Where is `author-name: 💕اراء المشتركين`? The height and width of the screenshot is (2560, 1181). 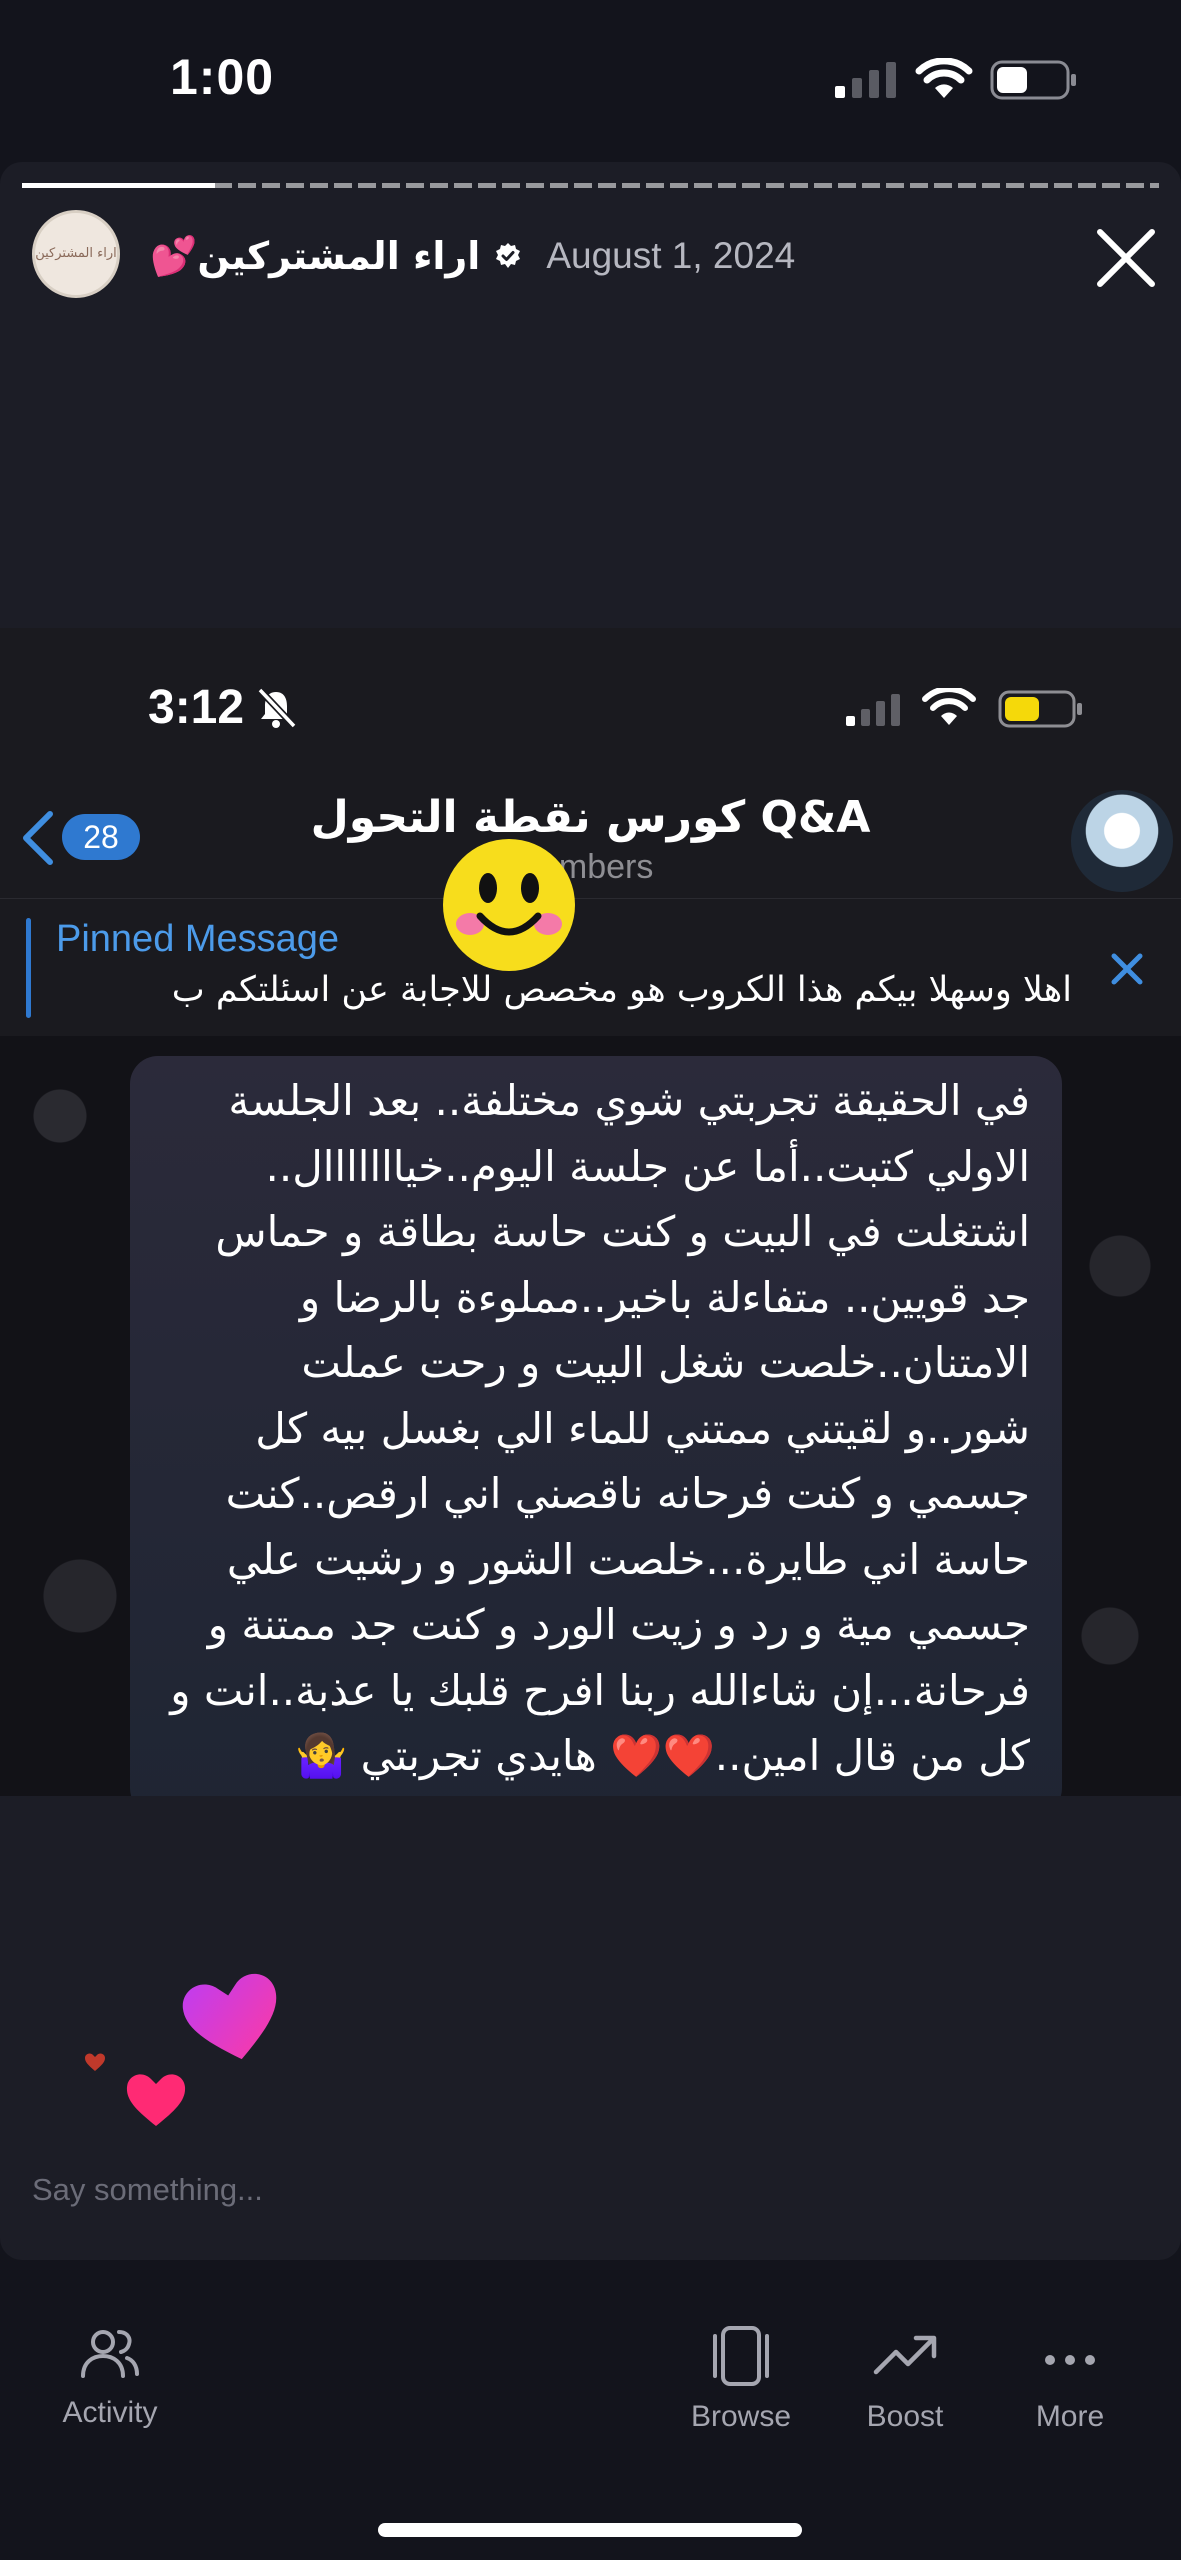
author-name: 💕اراء المشتركين is located at coordinates (315, 256).